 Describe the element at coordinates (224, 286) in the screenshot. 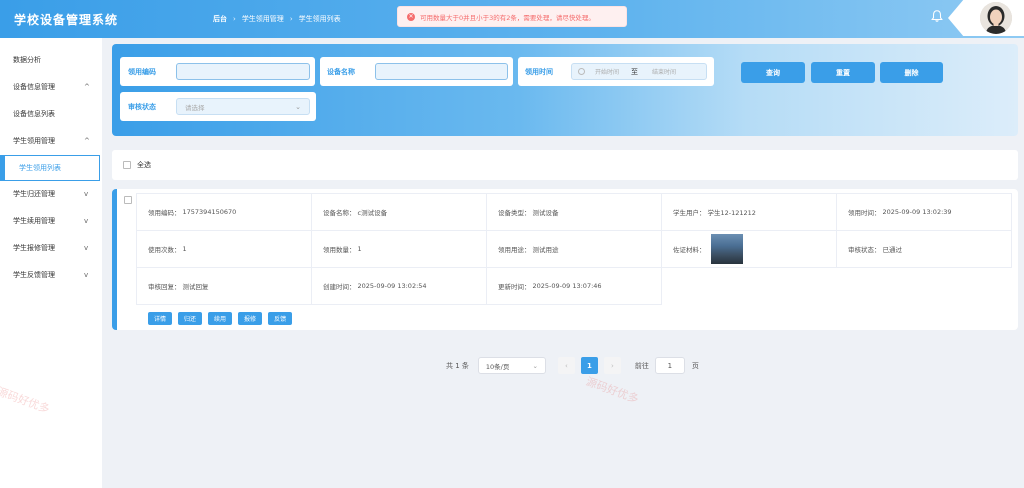

I see `field-review-reply: 审核回复： 测试回复` at that location.